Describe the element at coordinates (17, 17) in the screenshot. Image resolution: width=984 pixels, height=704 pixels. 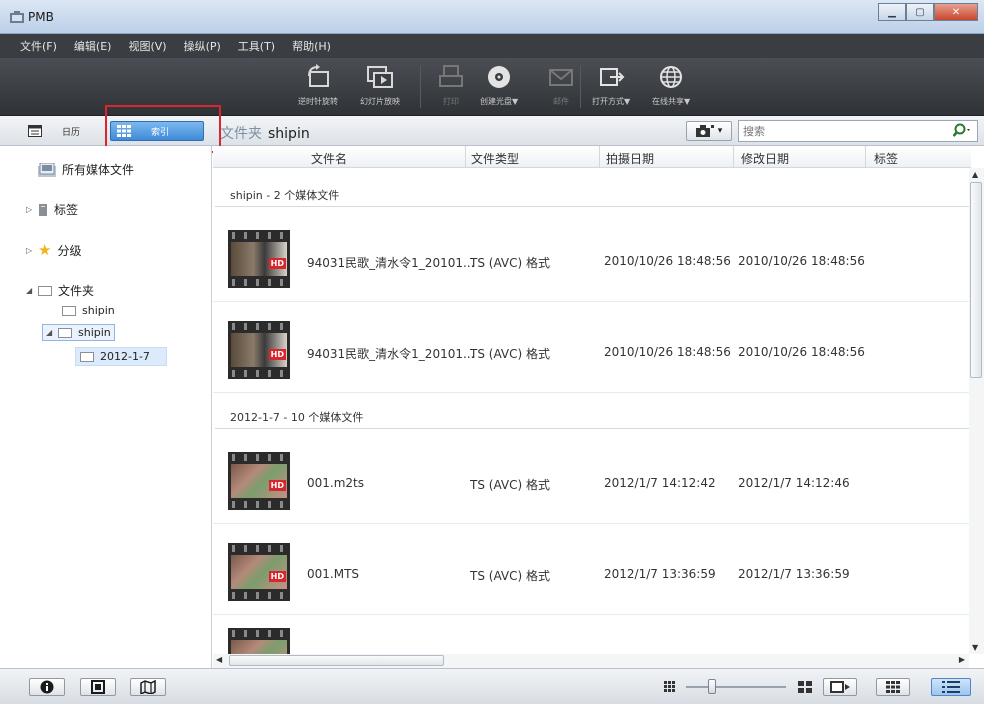
I see `app-icon` at that location.